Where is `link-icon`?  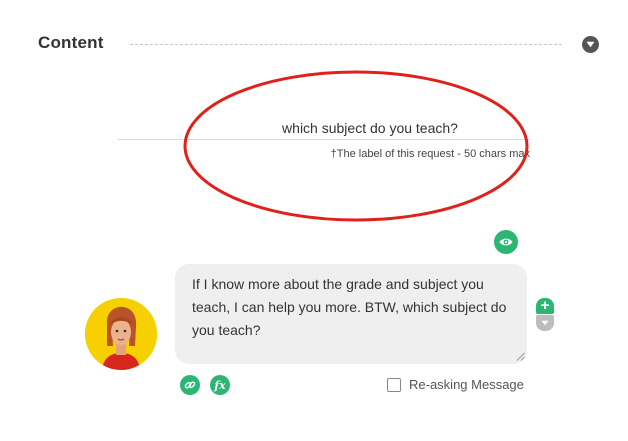
link-icon is located at coordinates (190, 385).